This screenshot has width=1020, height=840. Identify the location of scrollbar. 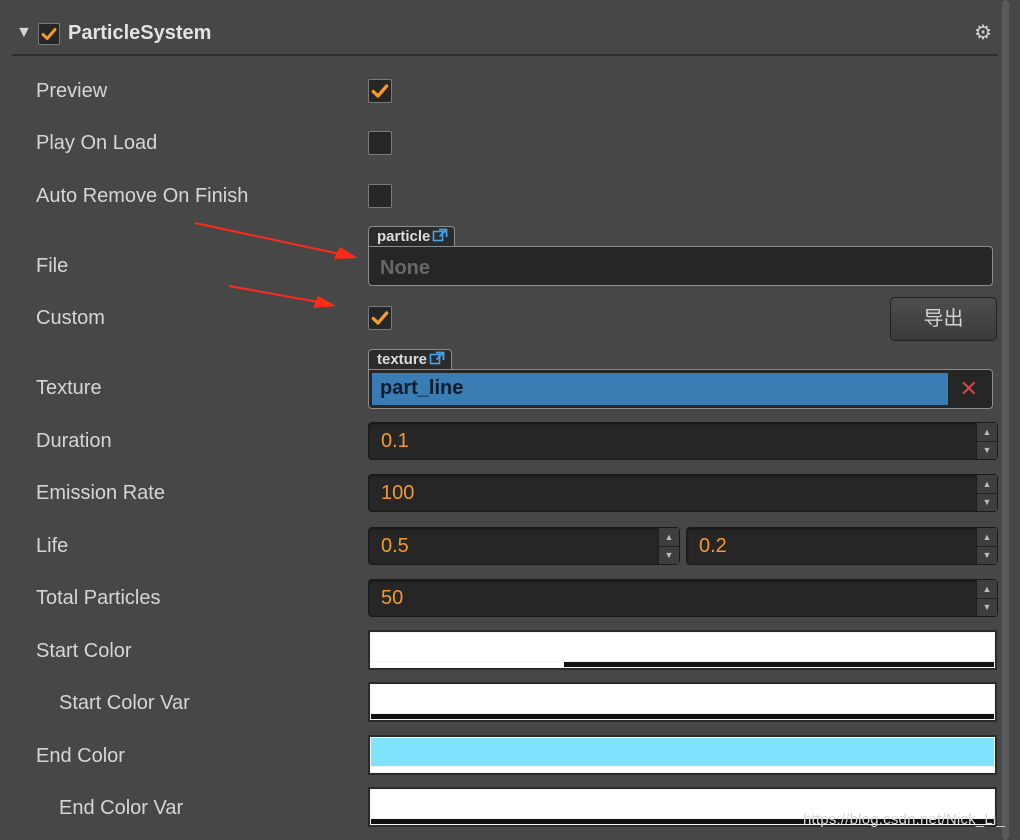
(1005, 420).